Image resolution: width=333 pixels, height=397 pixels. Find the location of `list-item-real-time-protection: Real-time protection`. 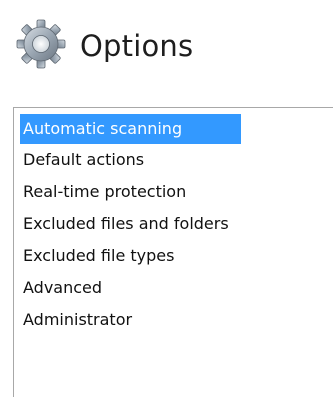

list-item-real-time-protection: Real-time protection is located at coordinates (176, 192).